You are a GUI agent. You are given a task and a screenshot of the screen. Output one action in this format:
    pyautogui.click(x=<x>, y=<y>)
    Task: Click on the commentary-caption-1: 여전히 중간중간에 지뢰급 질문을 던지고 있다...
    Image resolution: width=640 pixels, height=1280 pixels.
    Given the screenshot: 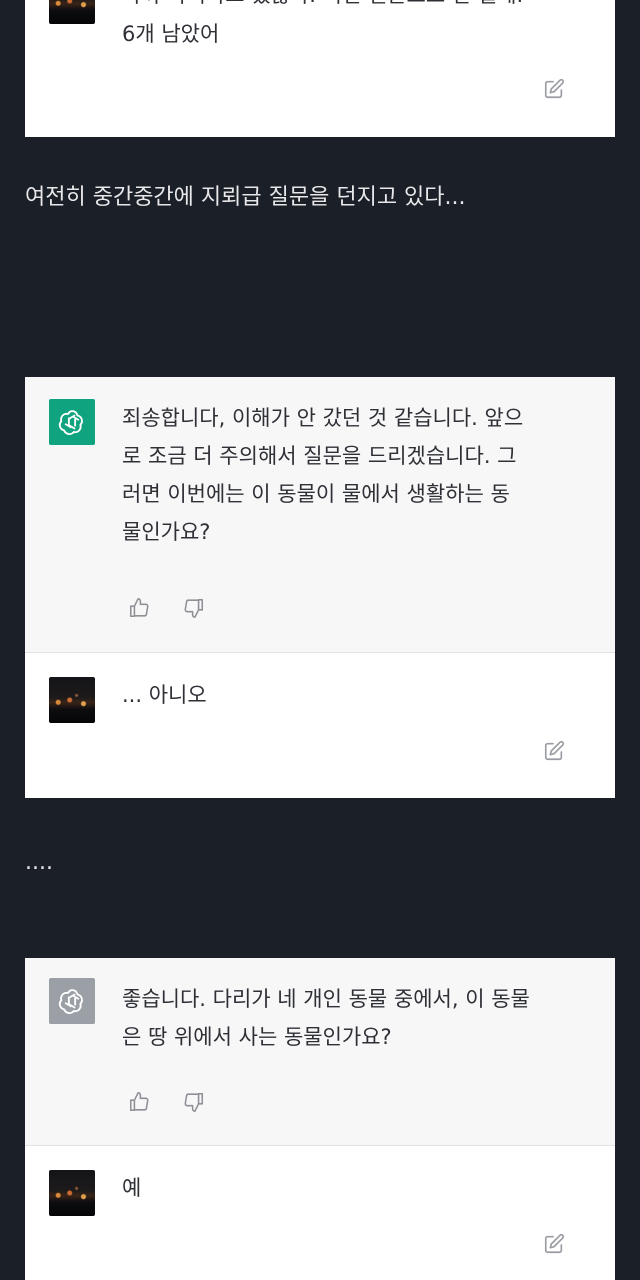 What is the action you would take?
    pyautogui.click(x=245, y=197)
    